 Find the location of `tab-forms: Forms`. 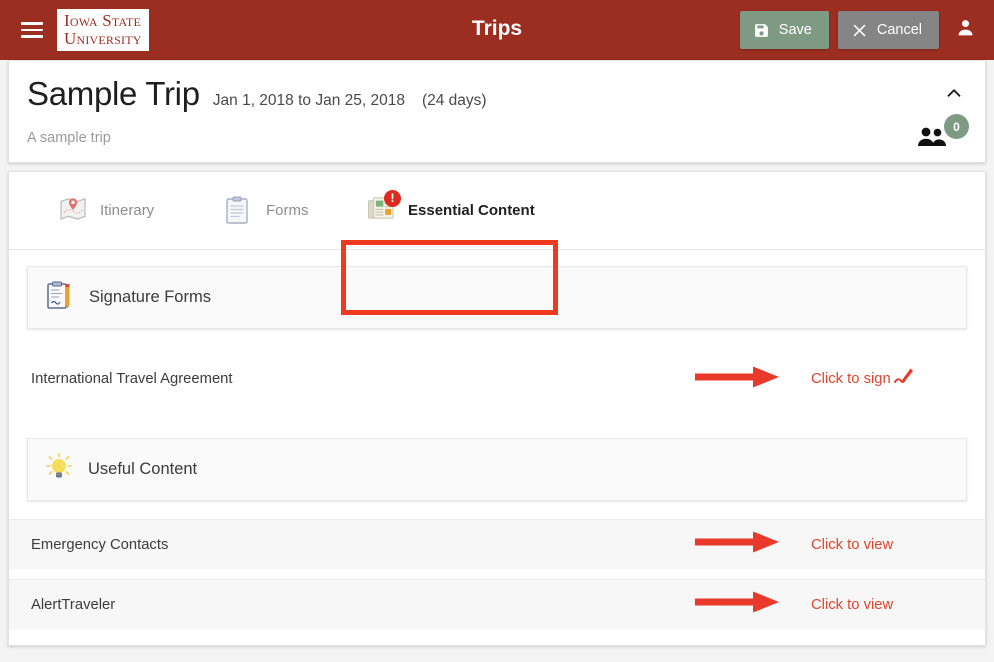

tab-forms: Forms is located at coordinates (267, 210).